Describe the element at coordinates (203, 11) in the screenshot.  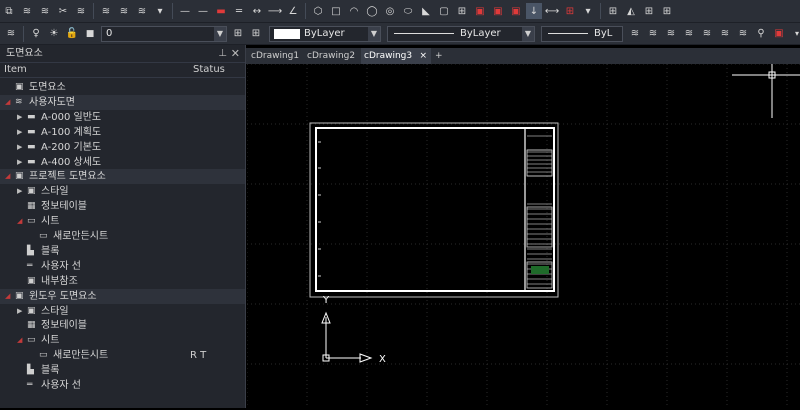
I see `polyline-icon: —` at that location.